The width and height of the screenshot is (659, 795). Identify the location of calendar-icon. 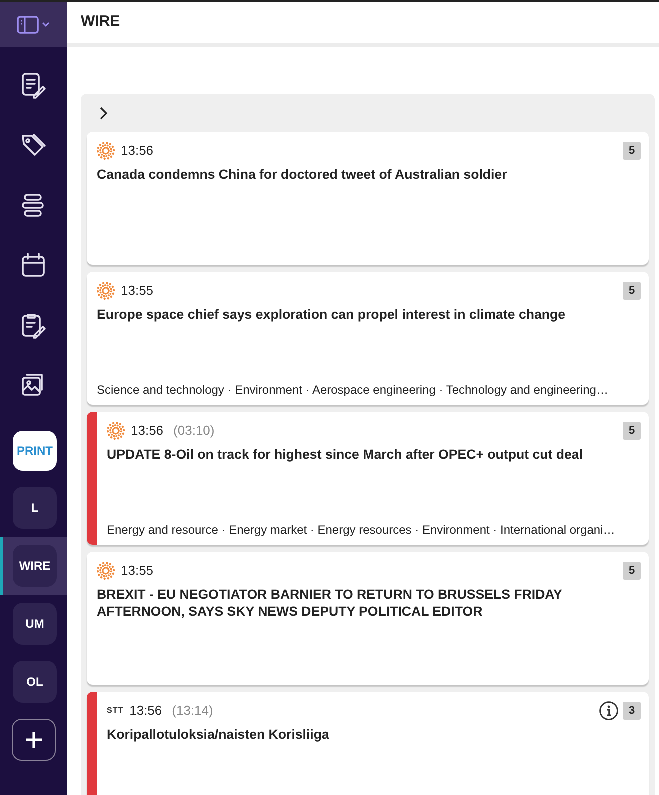
(33, 265).